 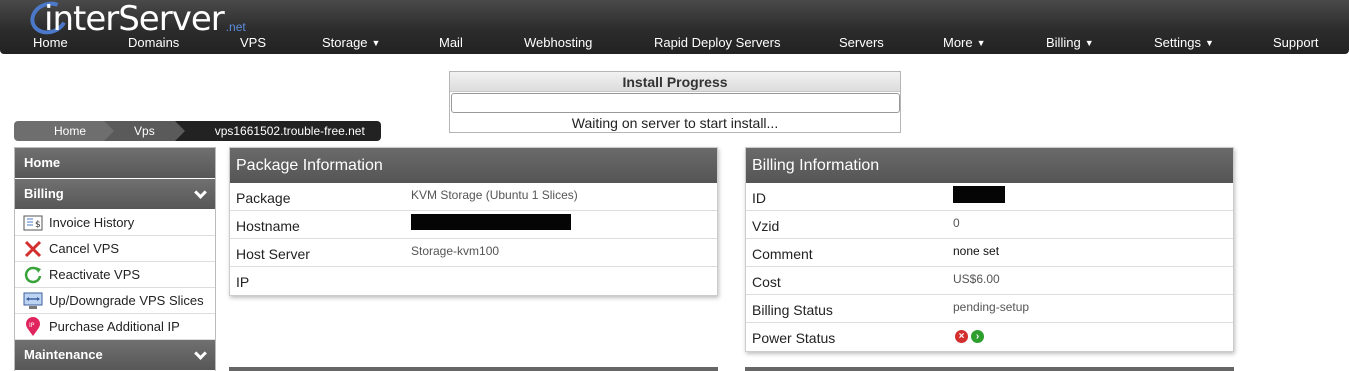 What do you see at coordinates (84, 248) in the screenshot?
I see `sidebar-item-label: Cancel VPS` at bounding box center [84, 248].